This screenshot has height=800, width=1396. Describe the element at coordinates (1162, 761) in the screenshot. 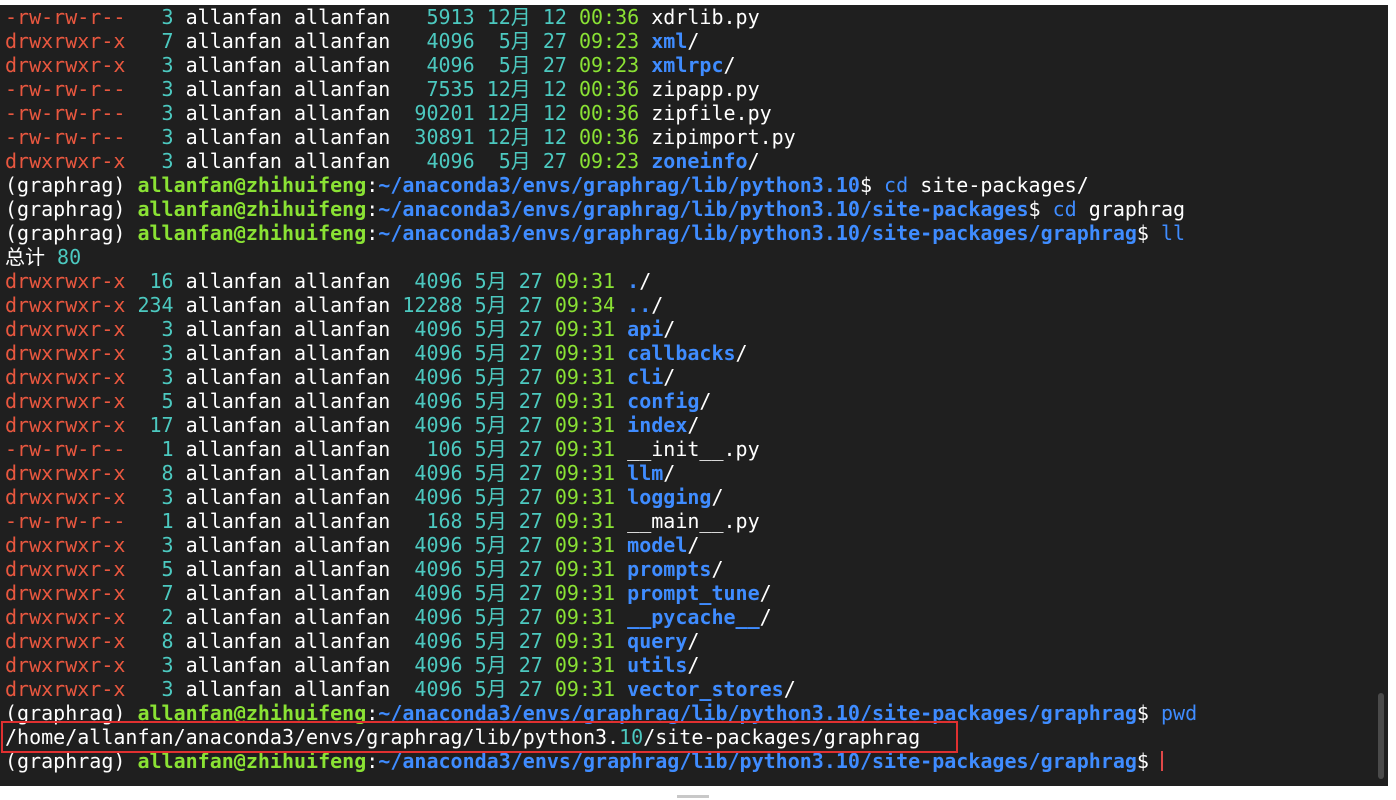

I see `text-cursor` at that location.